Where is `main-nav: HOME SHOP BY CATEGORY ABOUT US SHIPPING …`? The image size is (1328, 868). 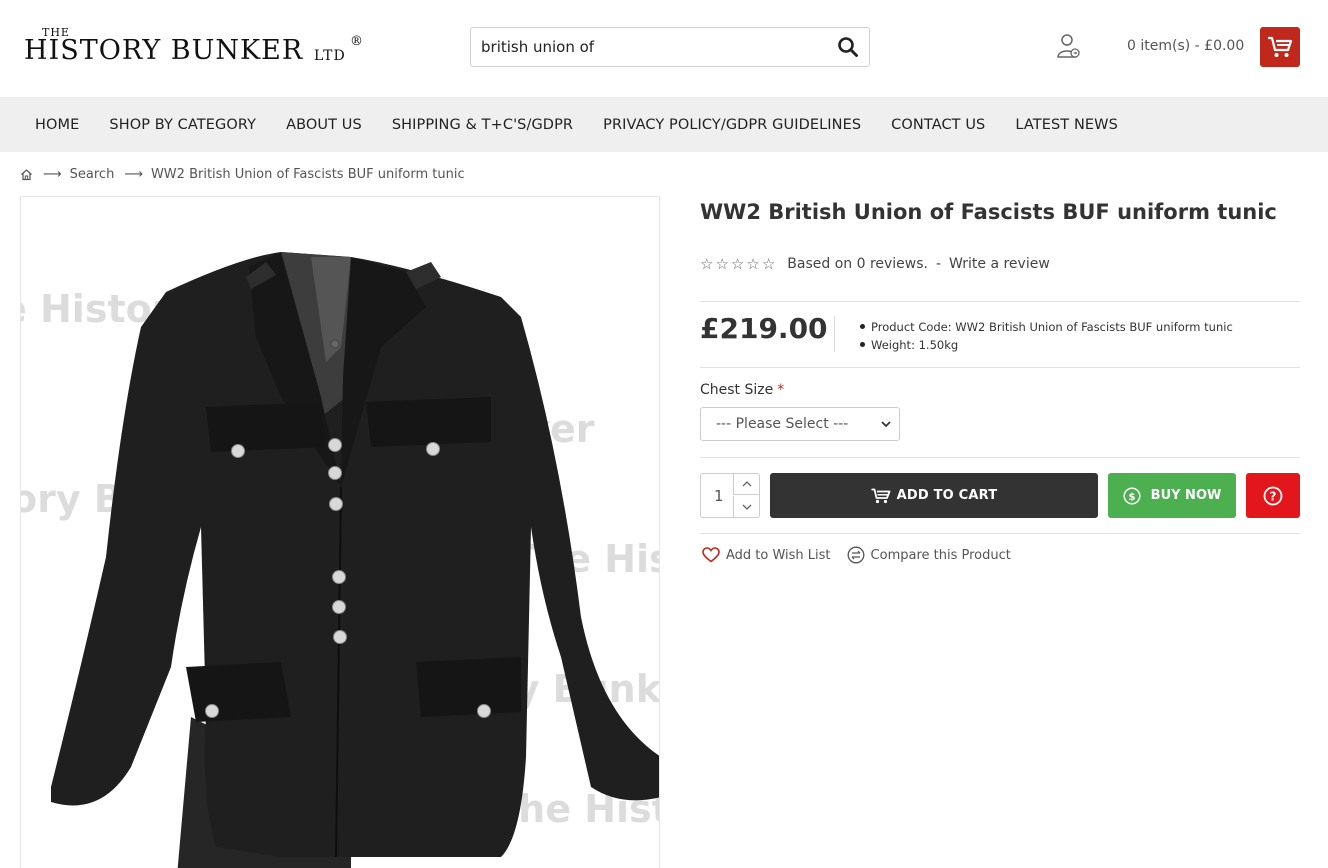
main-nav: HOME SHOP BY CATEGORY ABOUT US SHIPPING … is located at coordinates (664, 124).